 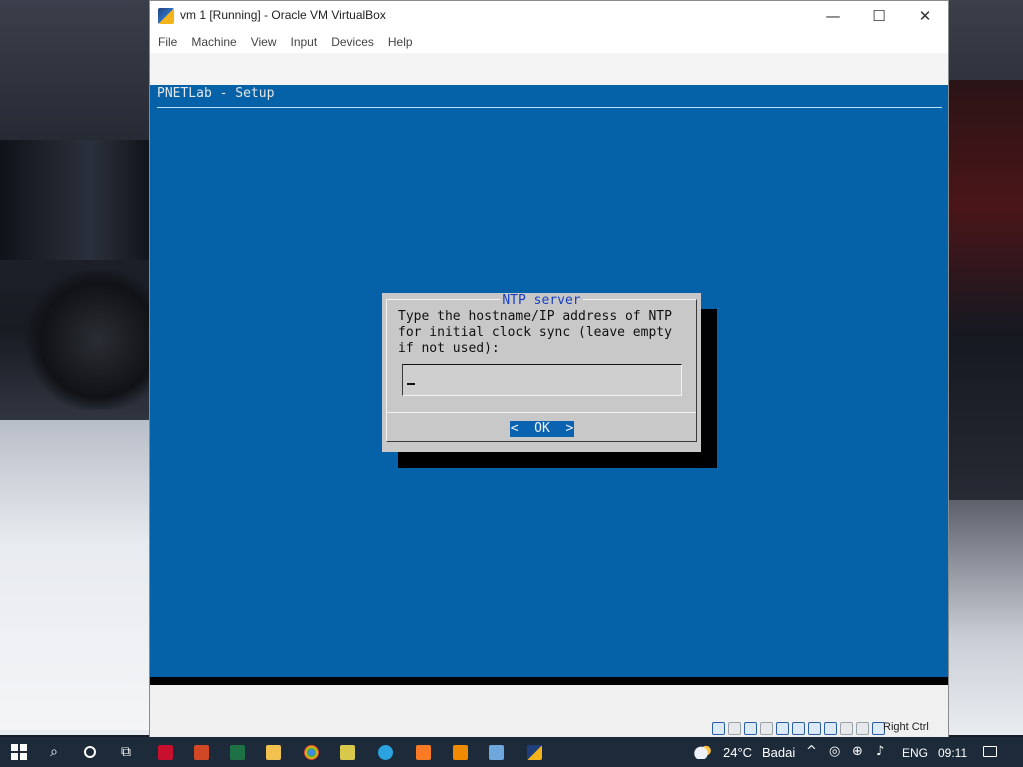 I want to click on host-key-label: Right Ctrl, so click(x=906, y=727).